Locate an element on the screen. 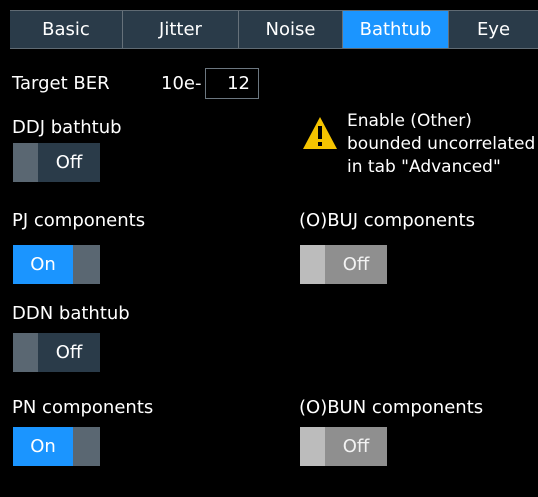 The width and height of the screenshot is (538, 497). pn-components-toggle-knob is located at coordinates (86, 446).